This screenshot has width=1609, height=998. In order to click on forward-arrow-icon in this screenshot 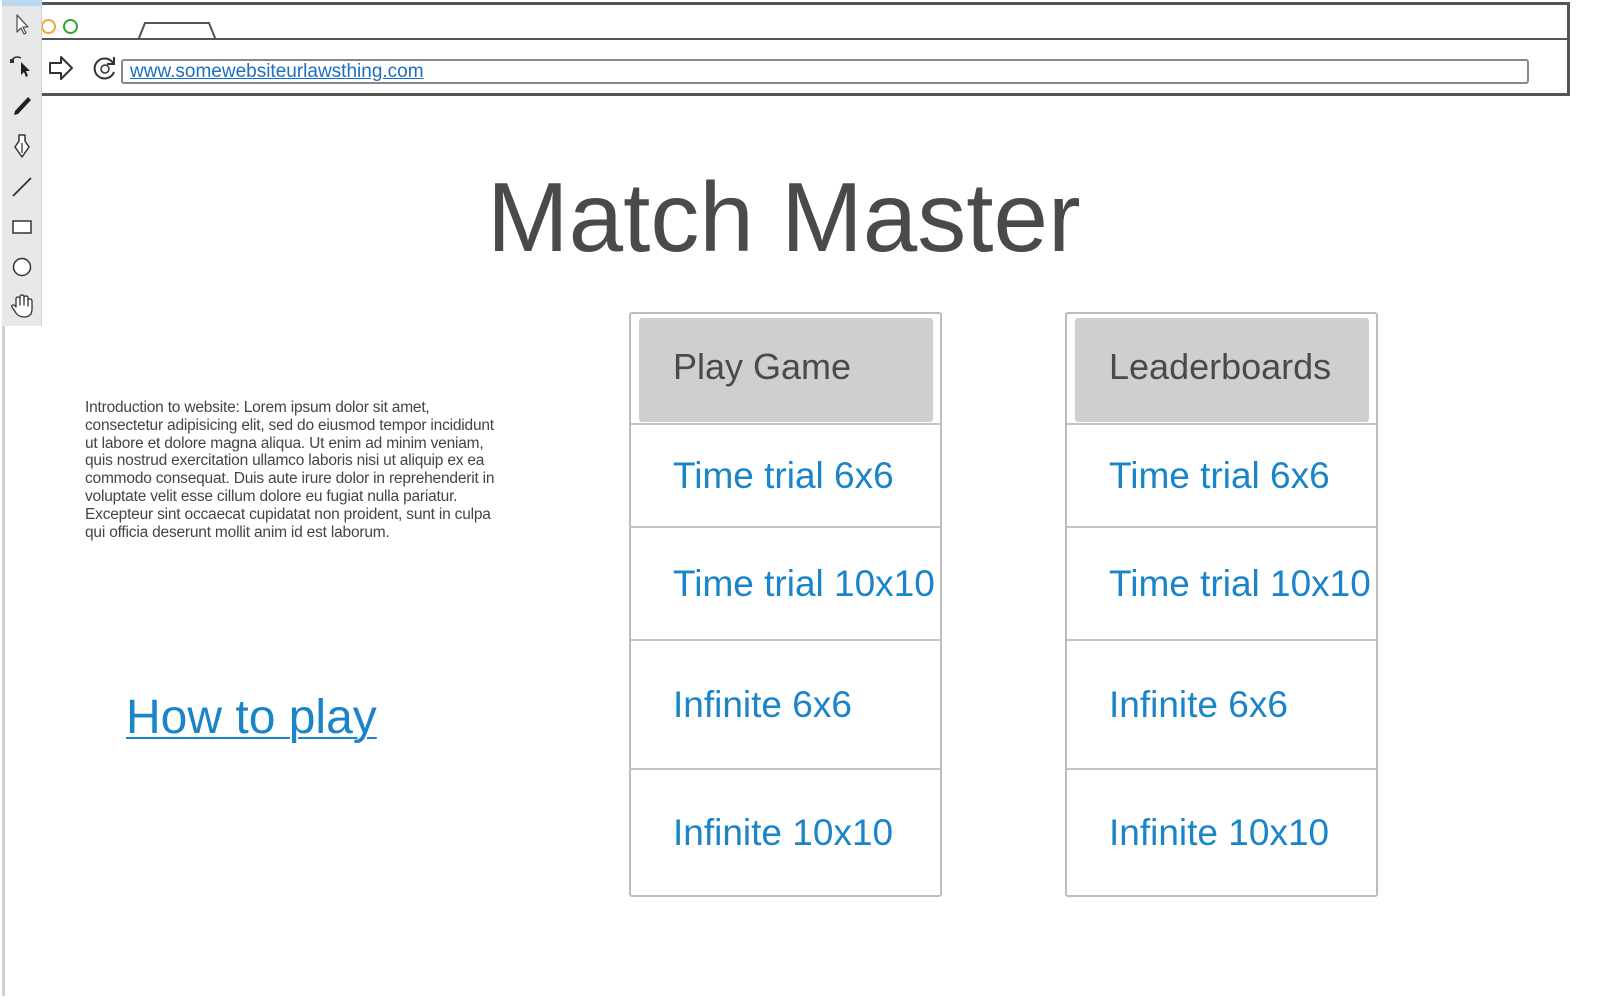, I will do `click(61, 68)`.